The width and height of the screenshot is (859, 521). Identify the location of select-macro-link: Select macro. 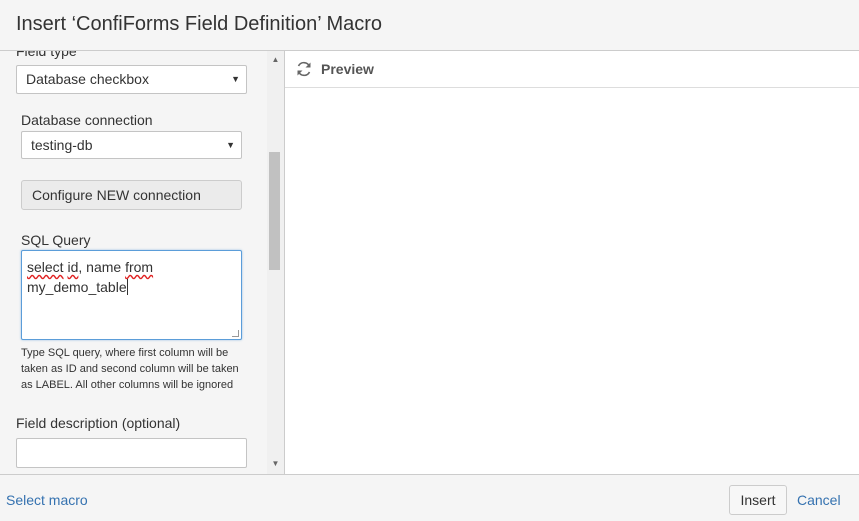
(47, 500).